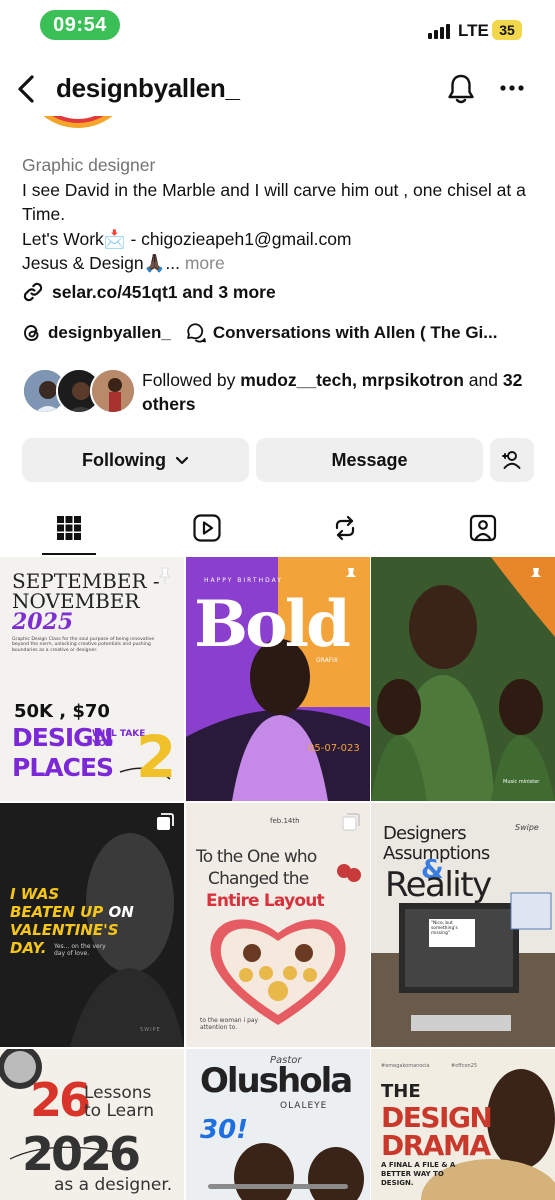 Image resolution: width=555 pixels, height=1200 pixels. I want to click on home-indicator, so click(278, 1186).